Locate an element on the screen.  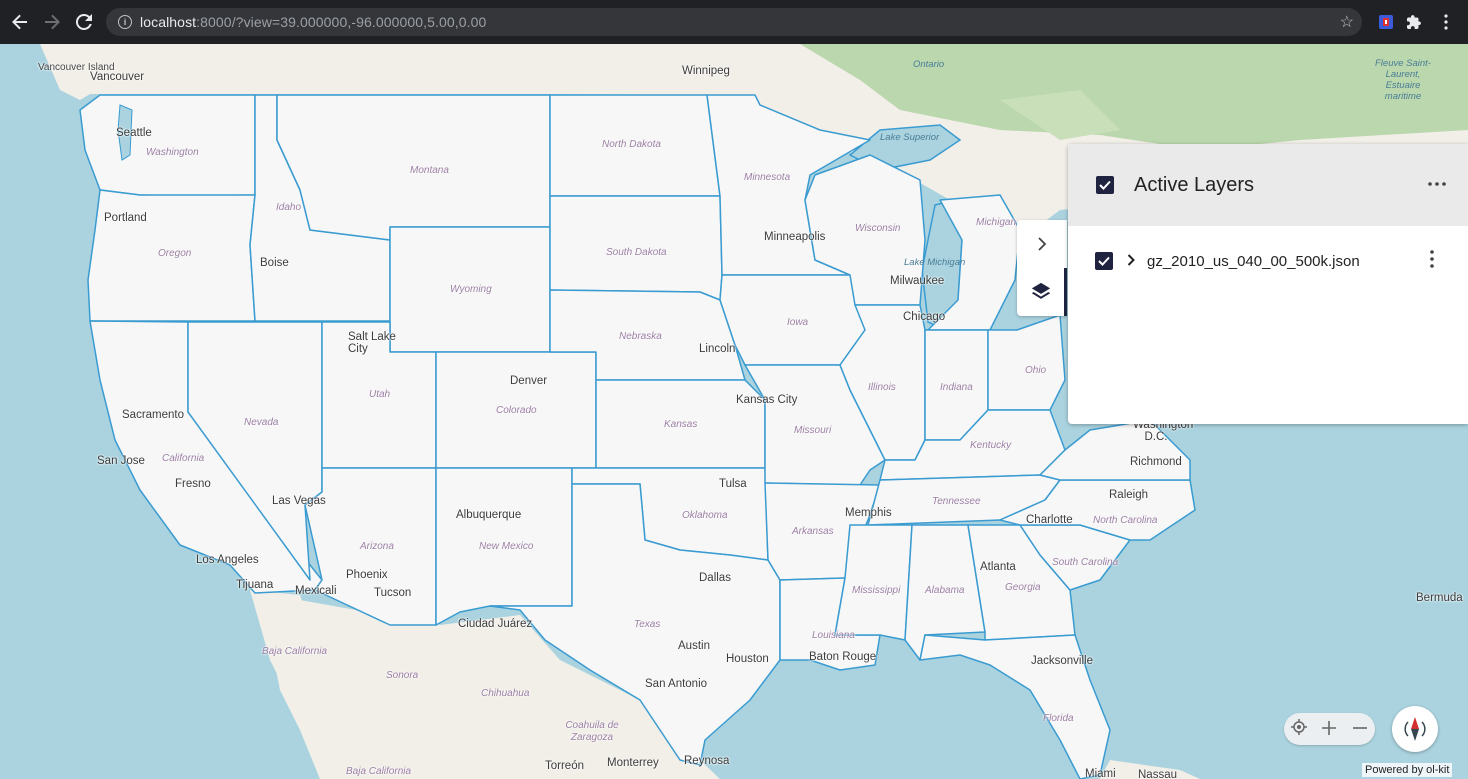
layer-visibility-checkbox is located at coordinates (1104, 261).